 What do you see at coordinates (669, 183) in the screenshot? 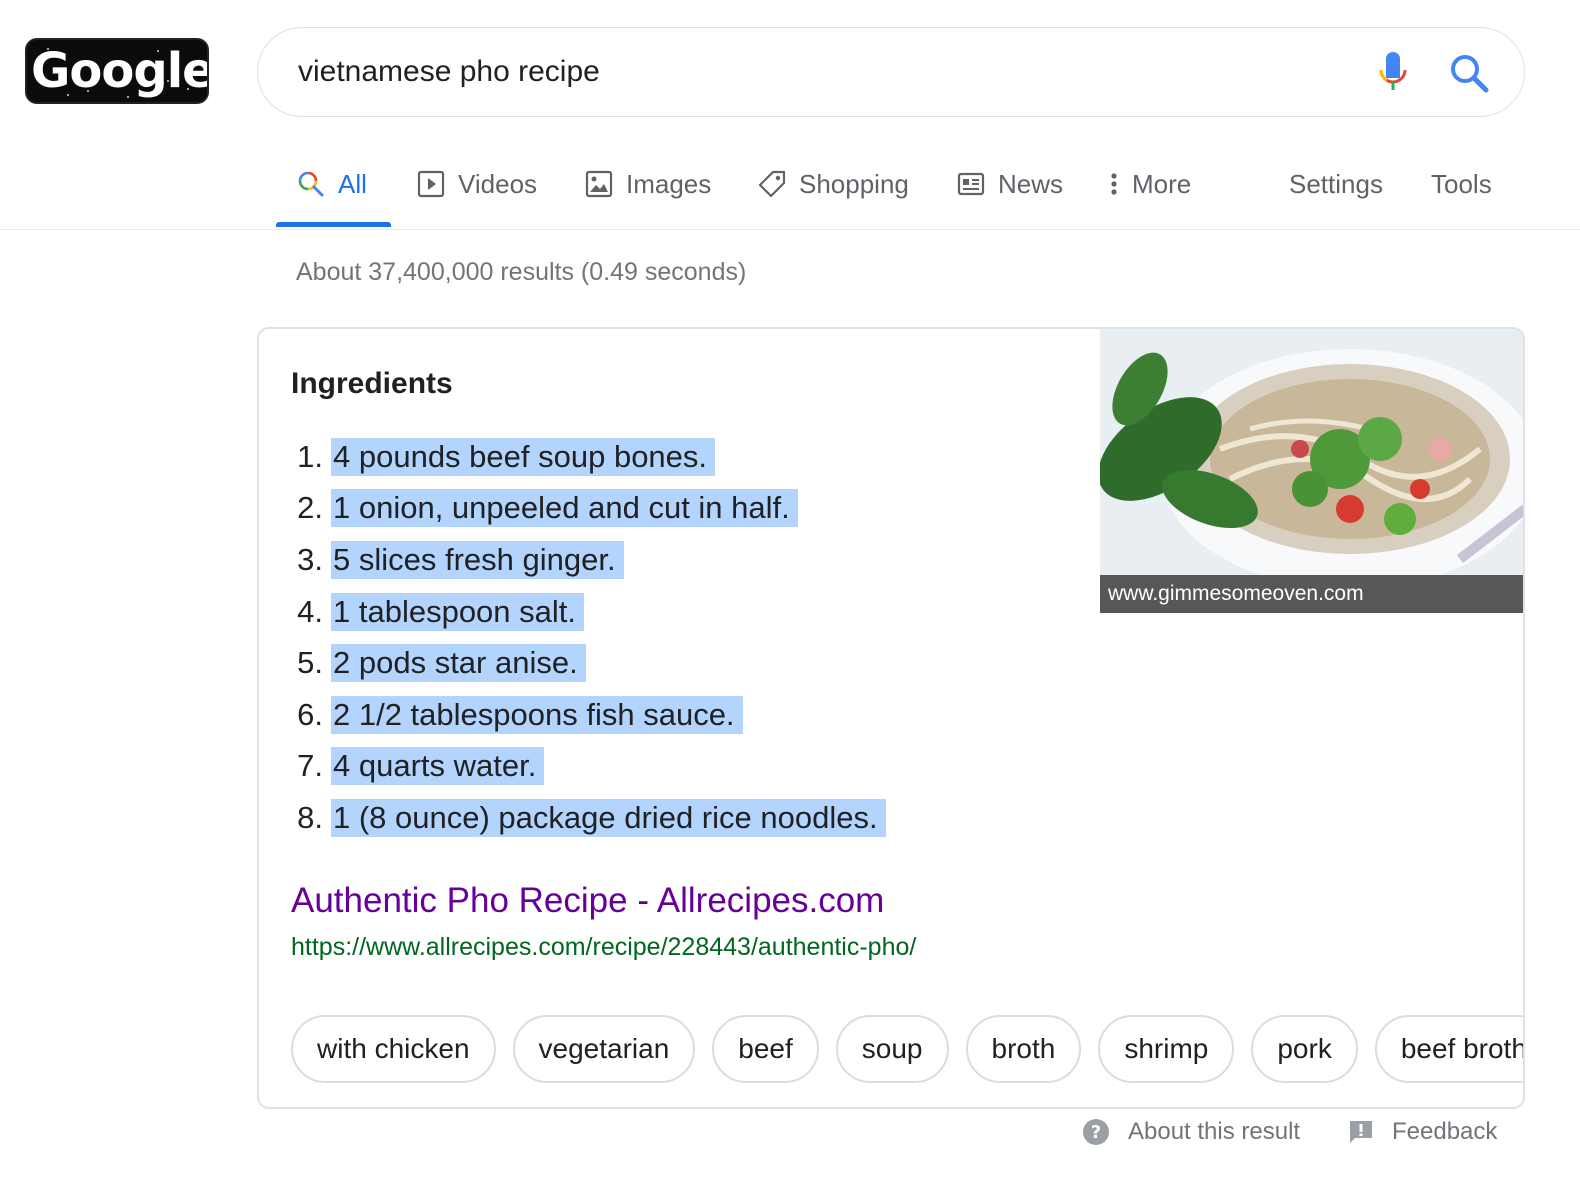
I see `tab-label: Images` at bounding box center [669, 183].